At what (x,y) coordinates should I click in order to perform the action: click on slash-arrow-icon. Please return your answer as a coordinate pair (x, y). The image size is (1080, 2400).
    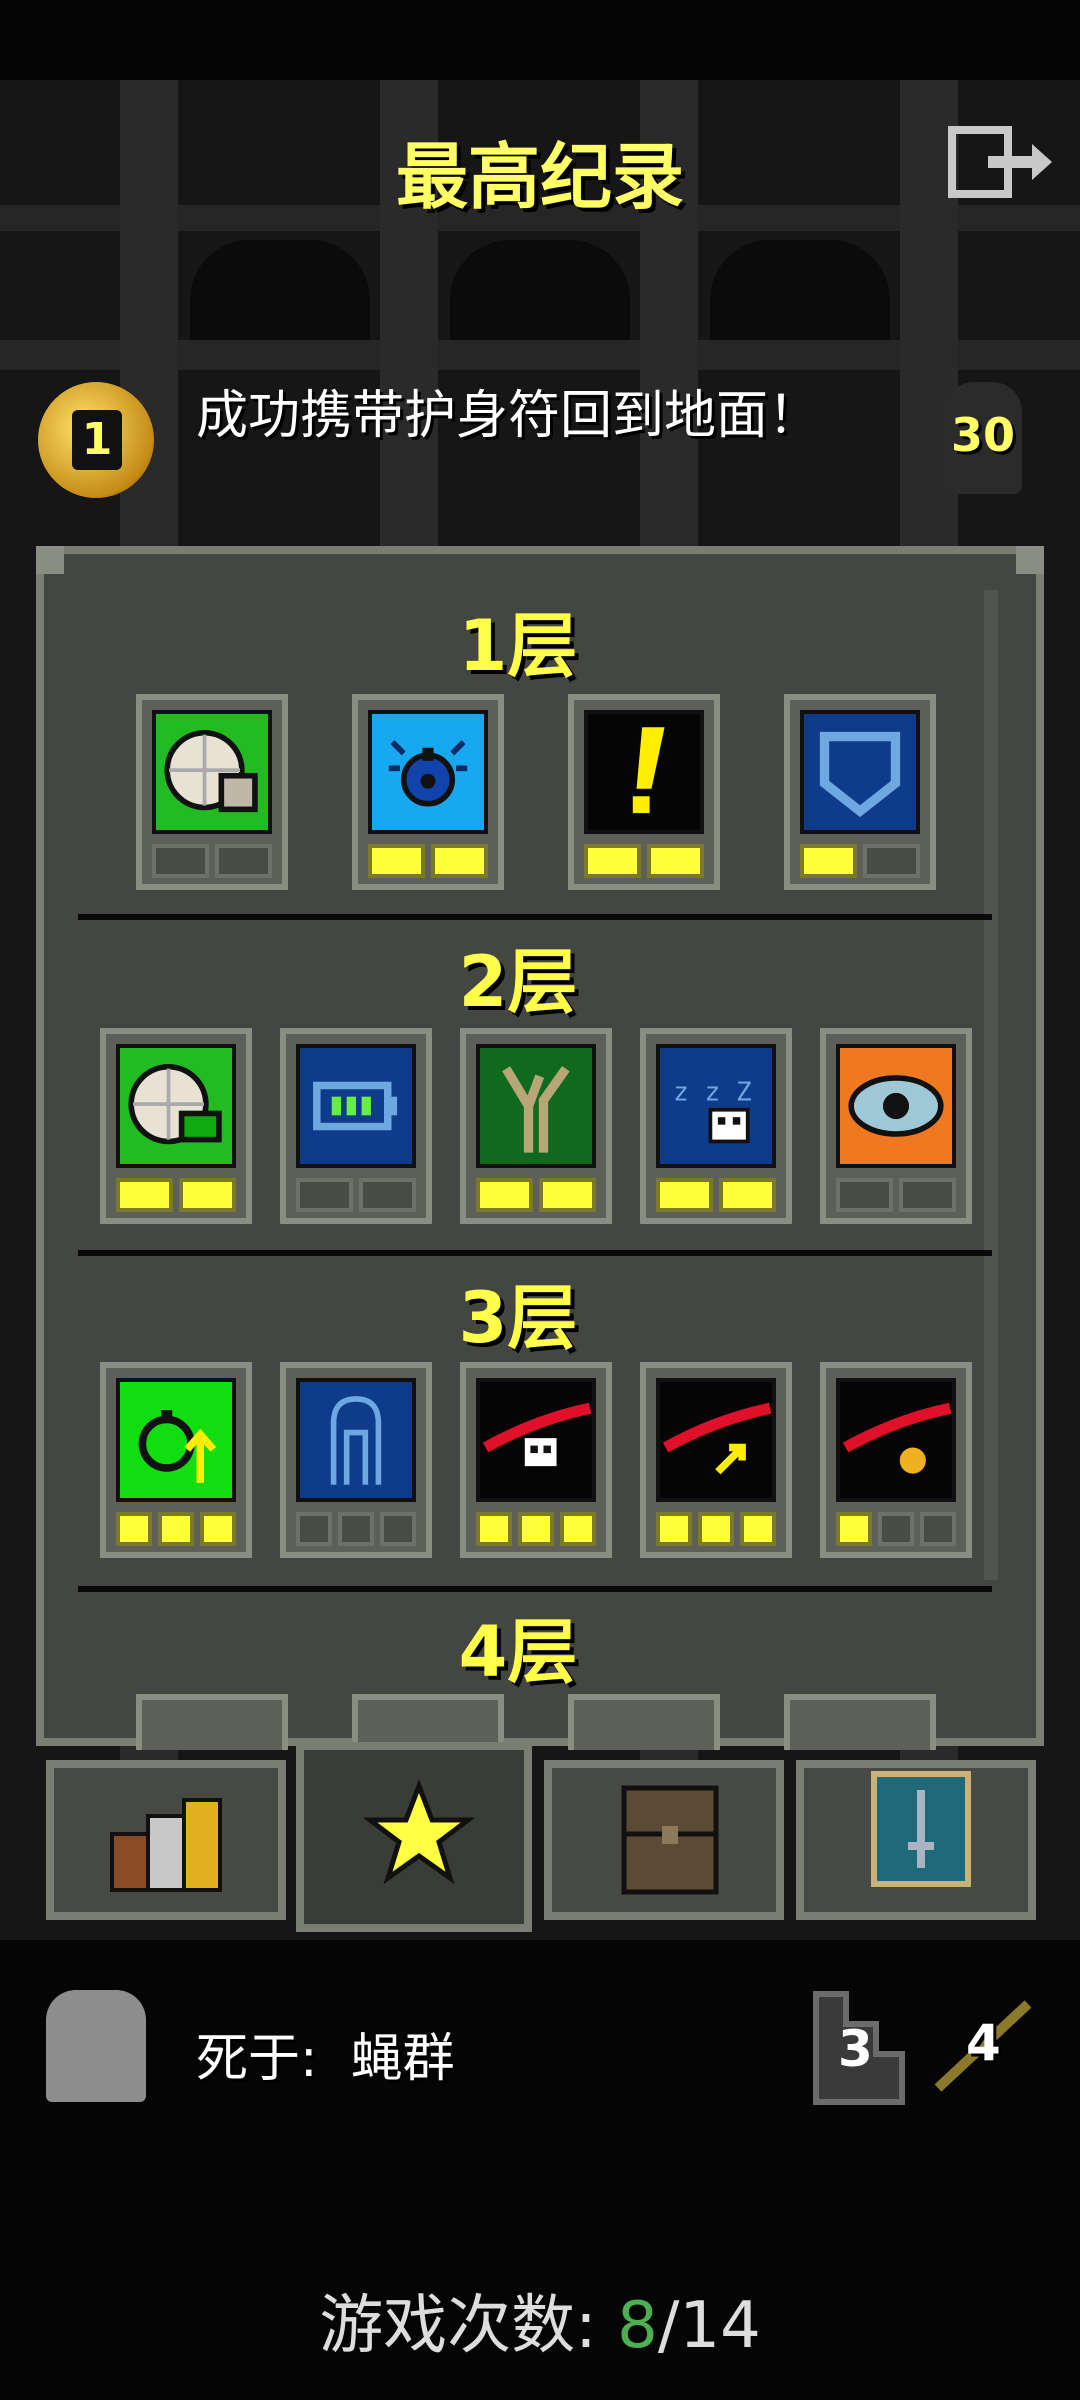
    Looking at the image, I should click on (716, 1440).